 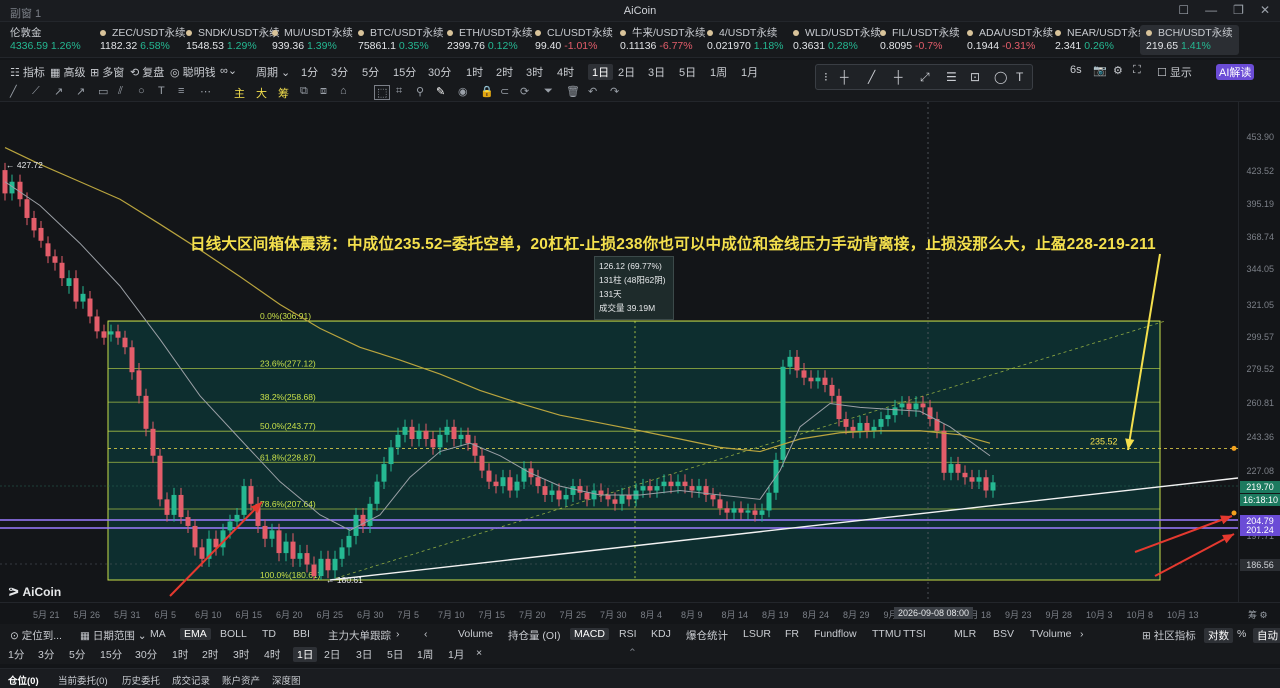 What do you see at coordinates (180, 654) in the screenshot?
I see `period-option-bottom: 1时` at bounding box center [180, 654].